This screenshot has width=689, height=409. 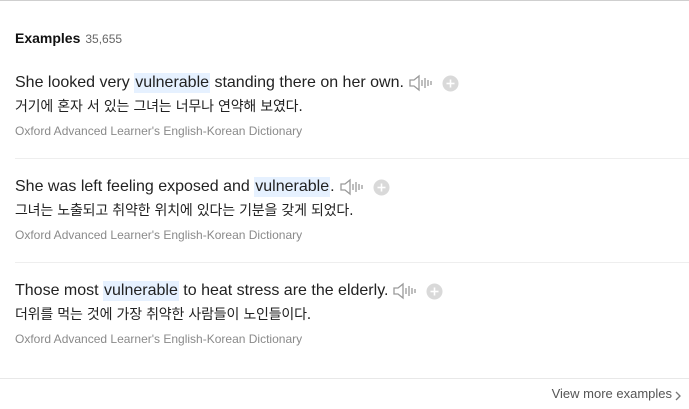 I want to click on view-more-examples-link: View more examples, so click(x=616, y=393).